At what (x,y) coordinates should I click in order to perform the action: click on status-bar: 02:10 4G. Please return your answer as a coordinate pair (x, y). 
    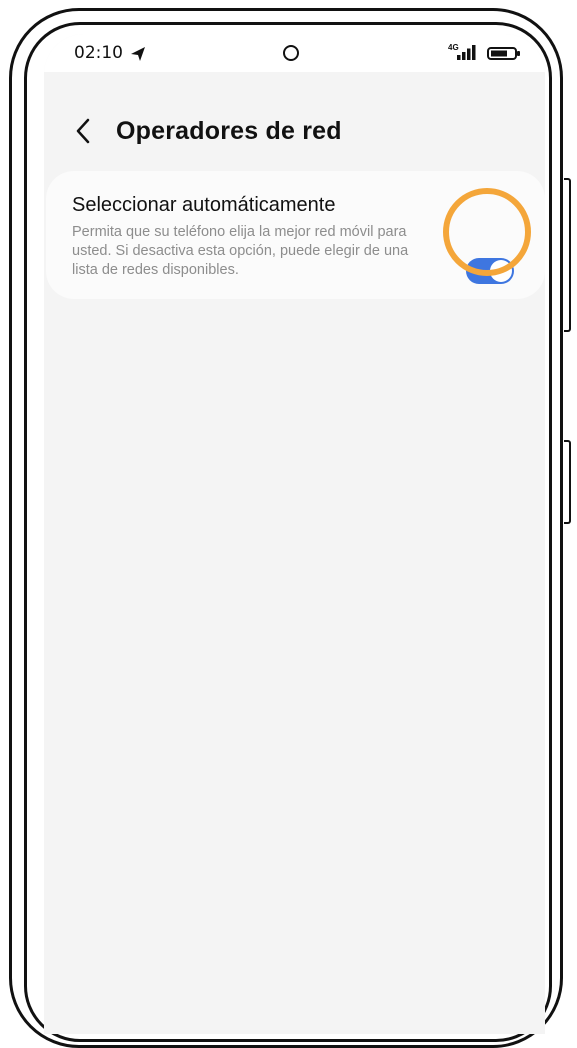
    Looking at the image, I should click on (294, 53).